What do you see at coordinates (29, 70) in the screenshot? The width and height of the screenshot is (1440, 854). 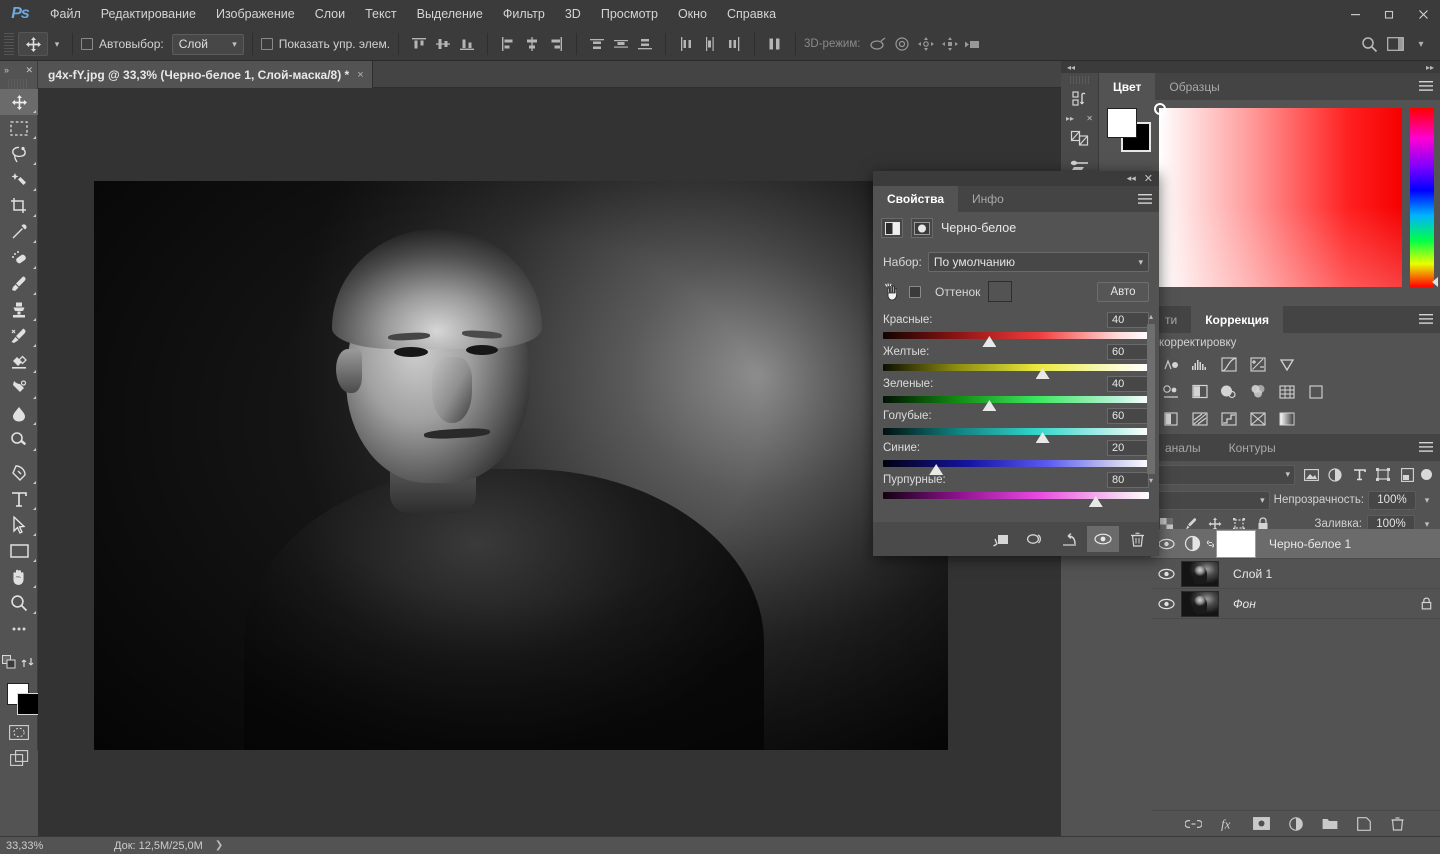 I see `close-icon: ✕` at bounding box center [29, 70].